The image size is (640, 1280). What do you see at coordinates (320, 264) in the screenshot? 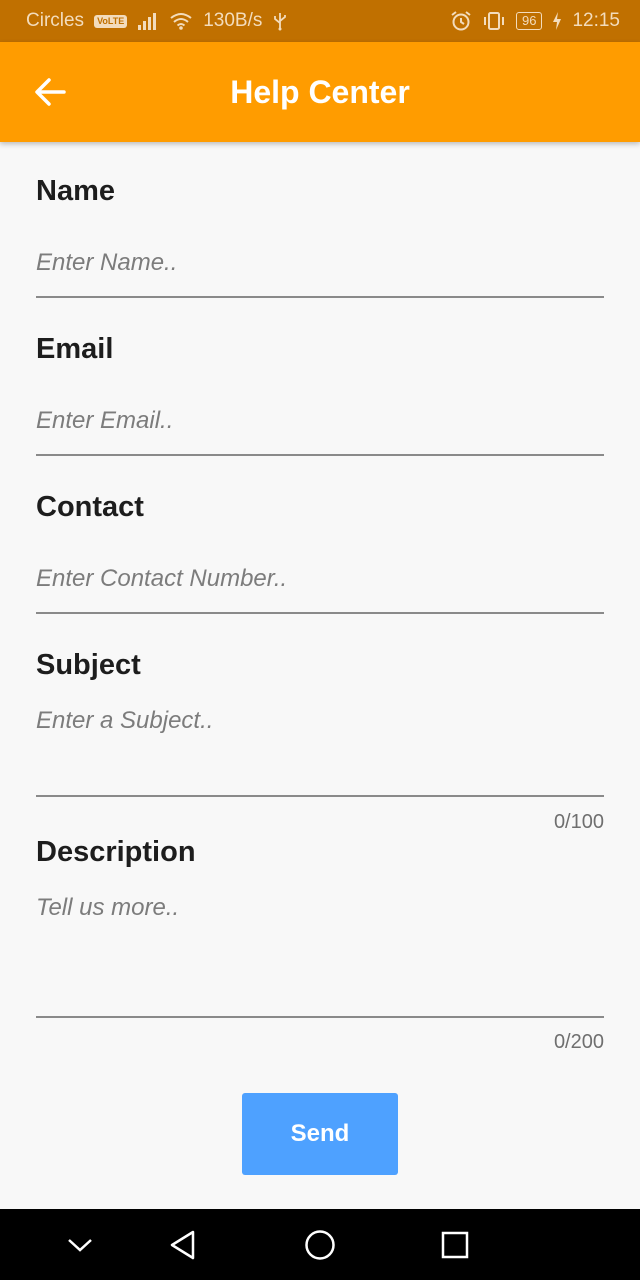
I see `name-input` at bounding box center [320, 264].